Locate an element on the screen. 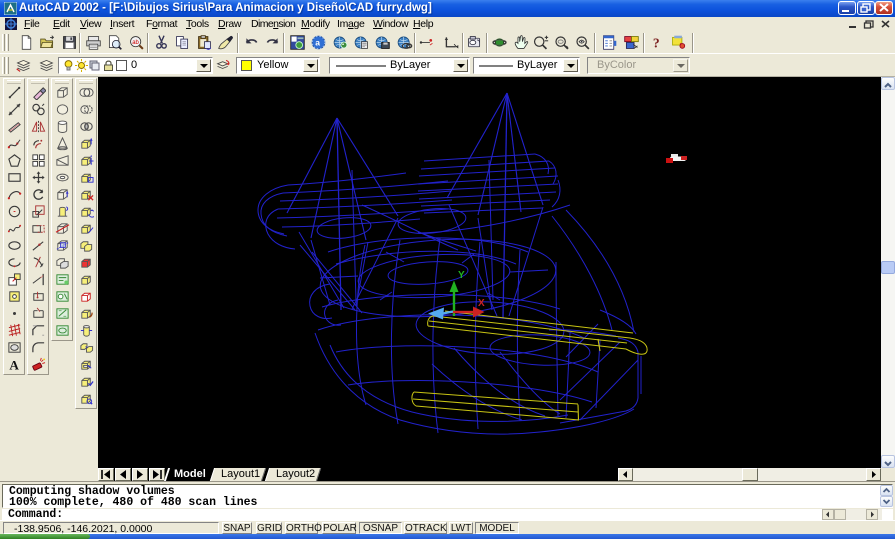 The image size is (895, 539). svg-text: ab is located at coordinates (135, 43).